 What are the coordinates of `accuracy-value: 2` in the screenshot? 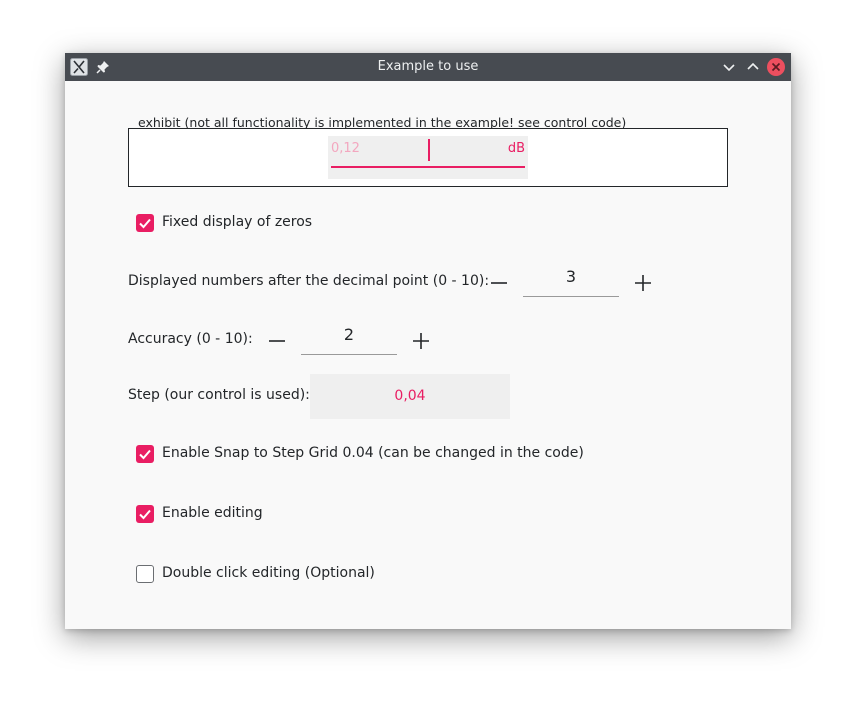 It's located at (349, 338).